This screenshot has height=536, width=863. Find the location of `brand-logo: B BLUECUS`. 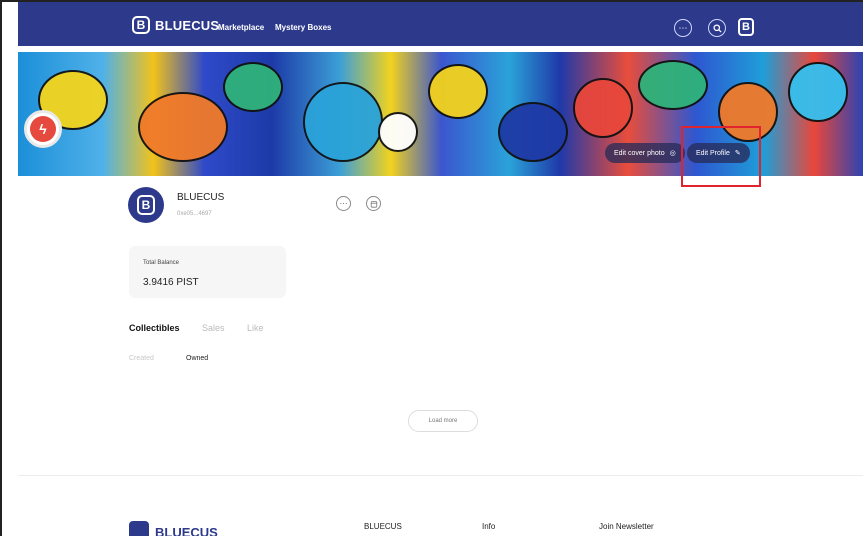

brand-logo: B BLUECUS is located at coordinates (175, 25).